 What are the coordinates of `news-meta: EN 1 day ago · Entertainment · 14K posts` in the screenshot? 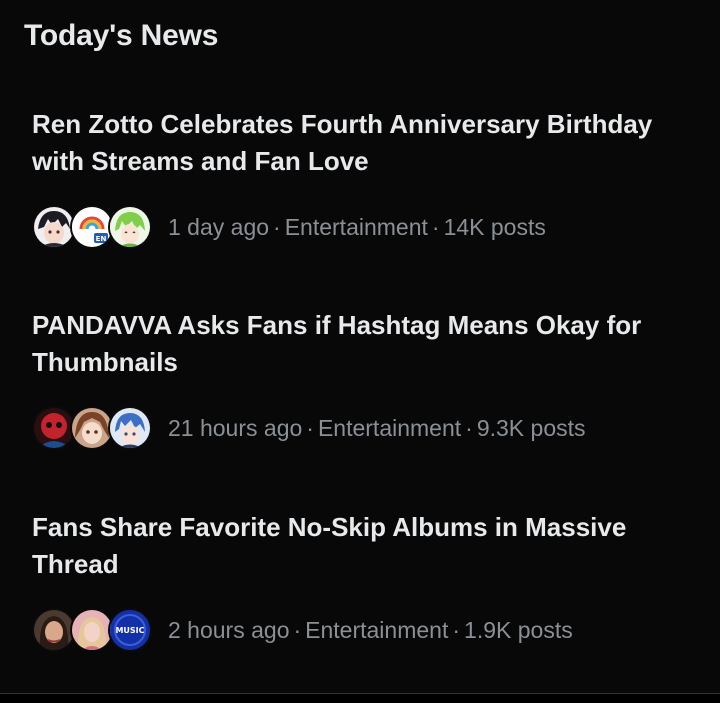 It's located at (289, 227).